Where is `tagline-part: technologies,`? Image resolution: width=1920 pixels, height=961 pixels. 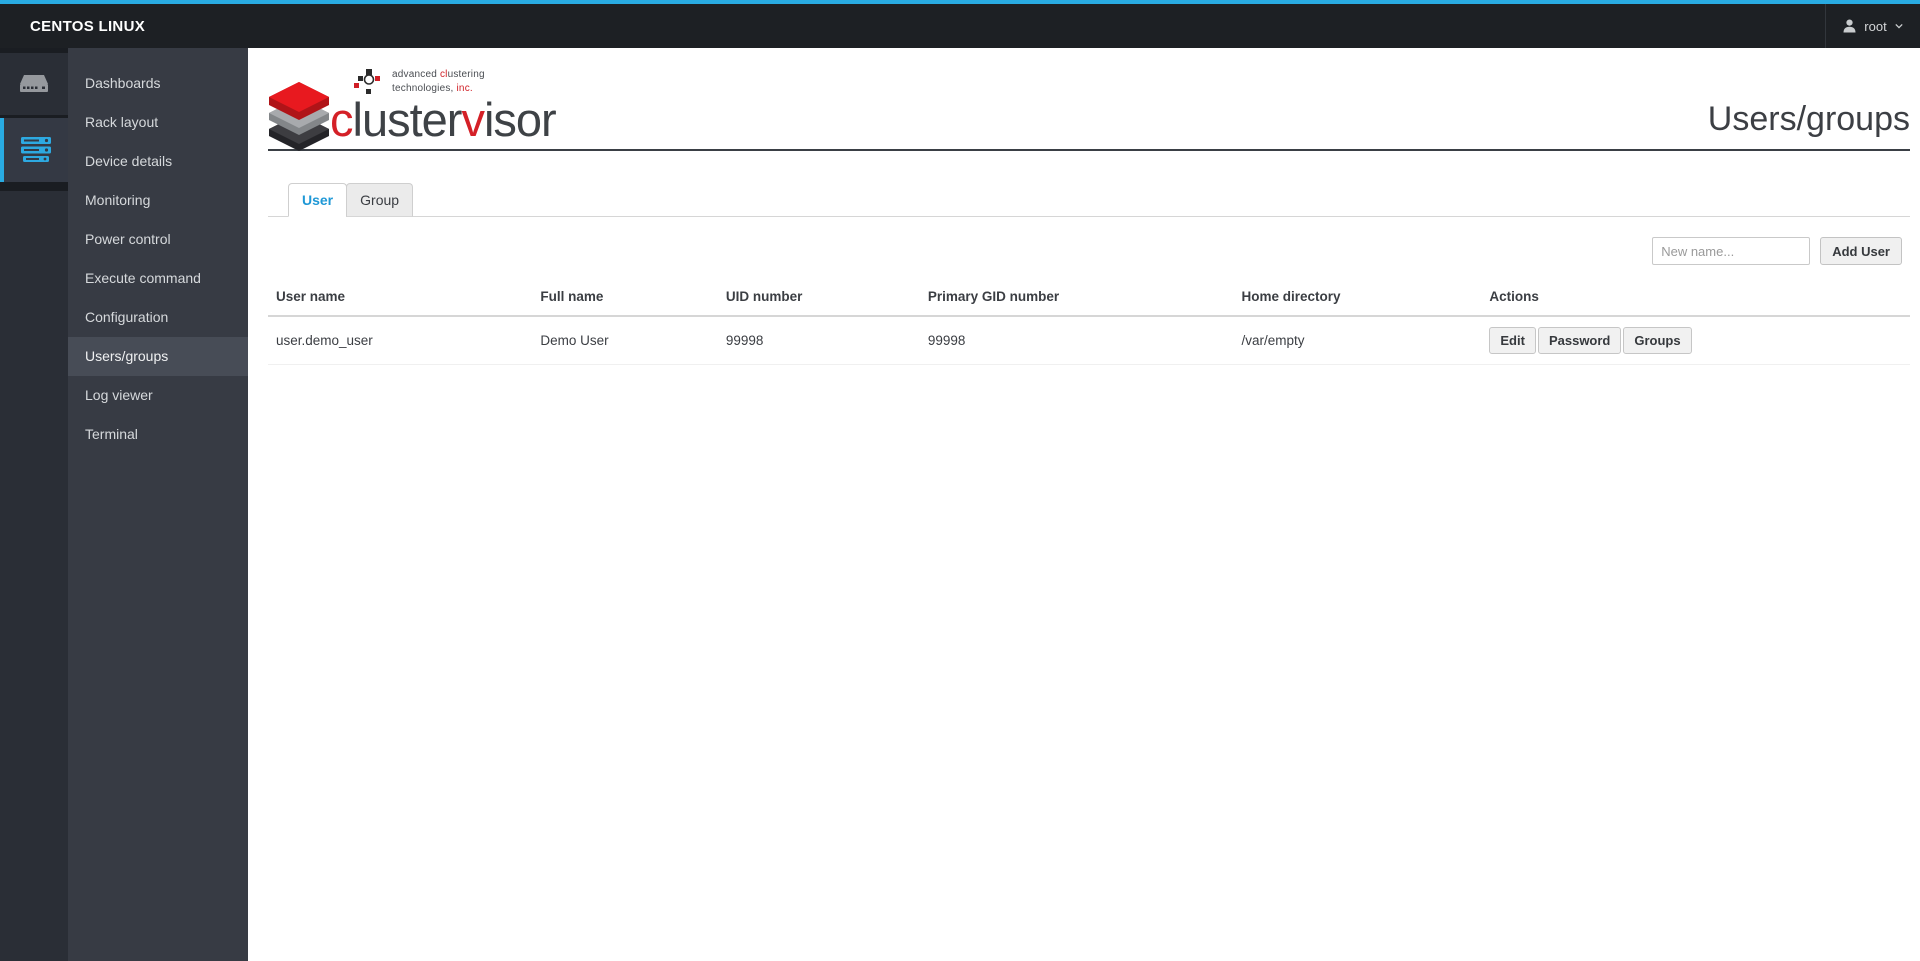 tagline-part: technologies, is located at coordinates (424, 88).